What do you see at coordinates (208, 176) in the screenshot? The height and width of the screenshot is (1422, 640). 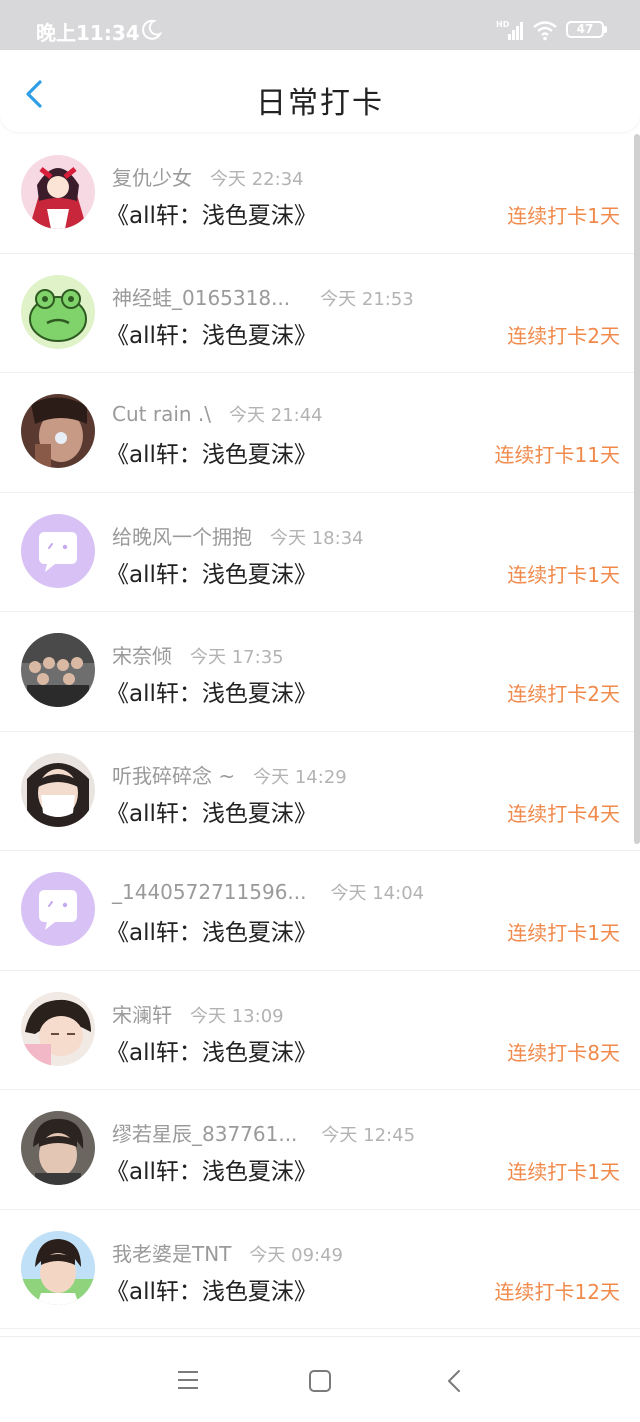 I see `user-info: 复仇少女 今天 22:34` at bounding box center [208, 176].